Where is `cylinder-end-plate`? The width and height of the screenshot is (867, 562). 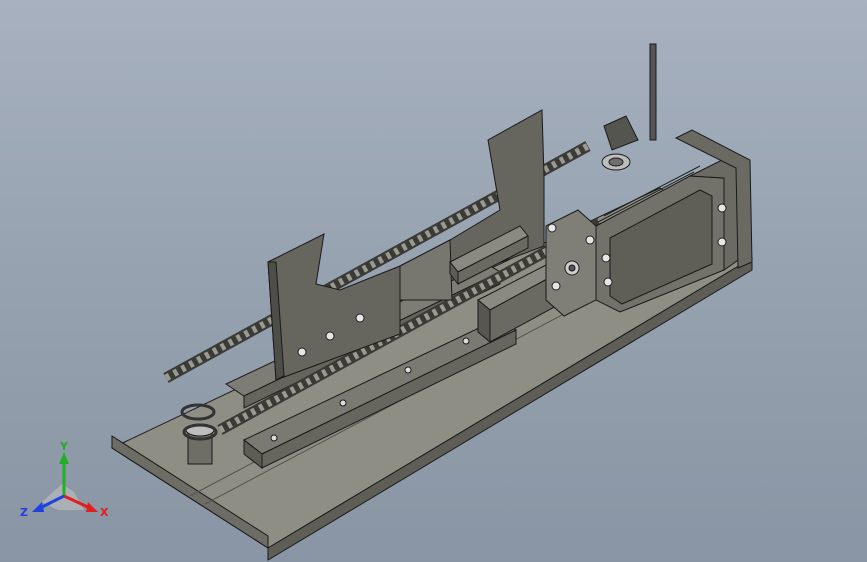
cylinder-end-plate is located at coordinates (571, 263).